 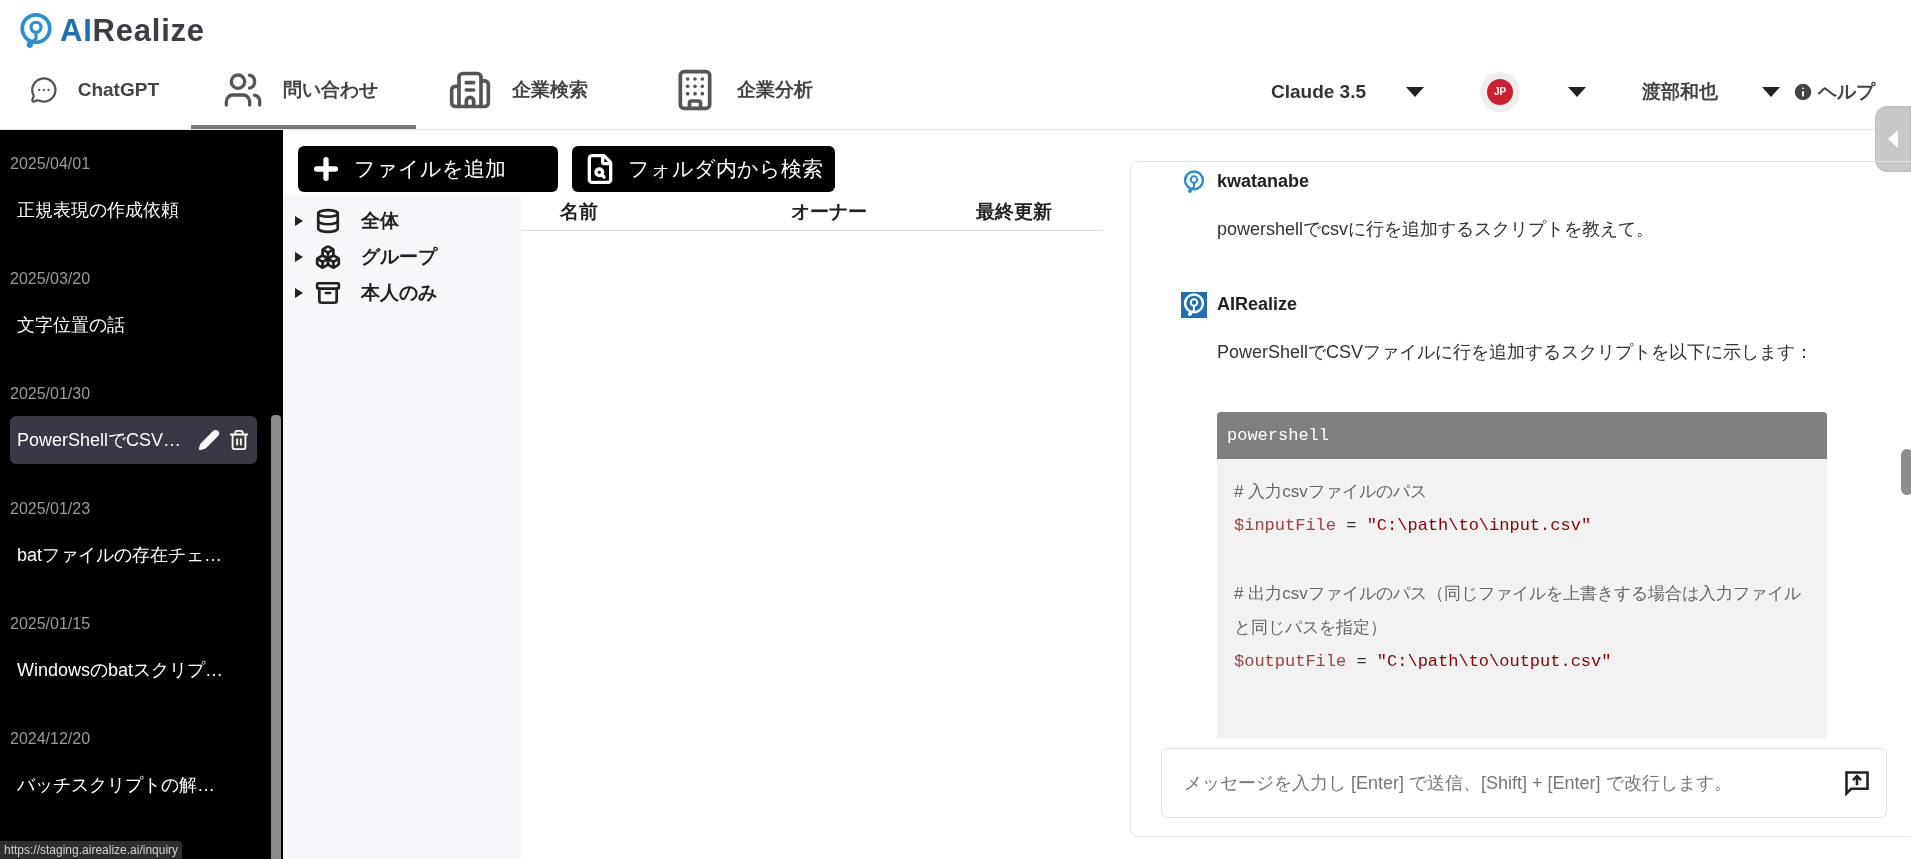 I want to click on history-date: 2025/01/15, so click(x=51, y=624).